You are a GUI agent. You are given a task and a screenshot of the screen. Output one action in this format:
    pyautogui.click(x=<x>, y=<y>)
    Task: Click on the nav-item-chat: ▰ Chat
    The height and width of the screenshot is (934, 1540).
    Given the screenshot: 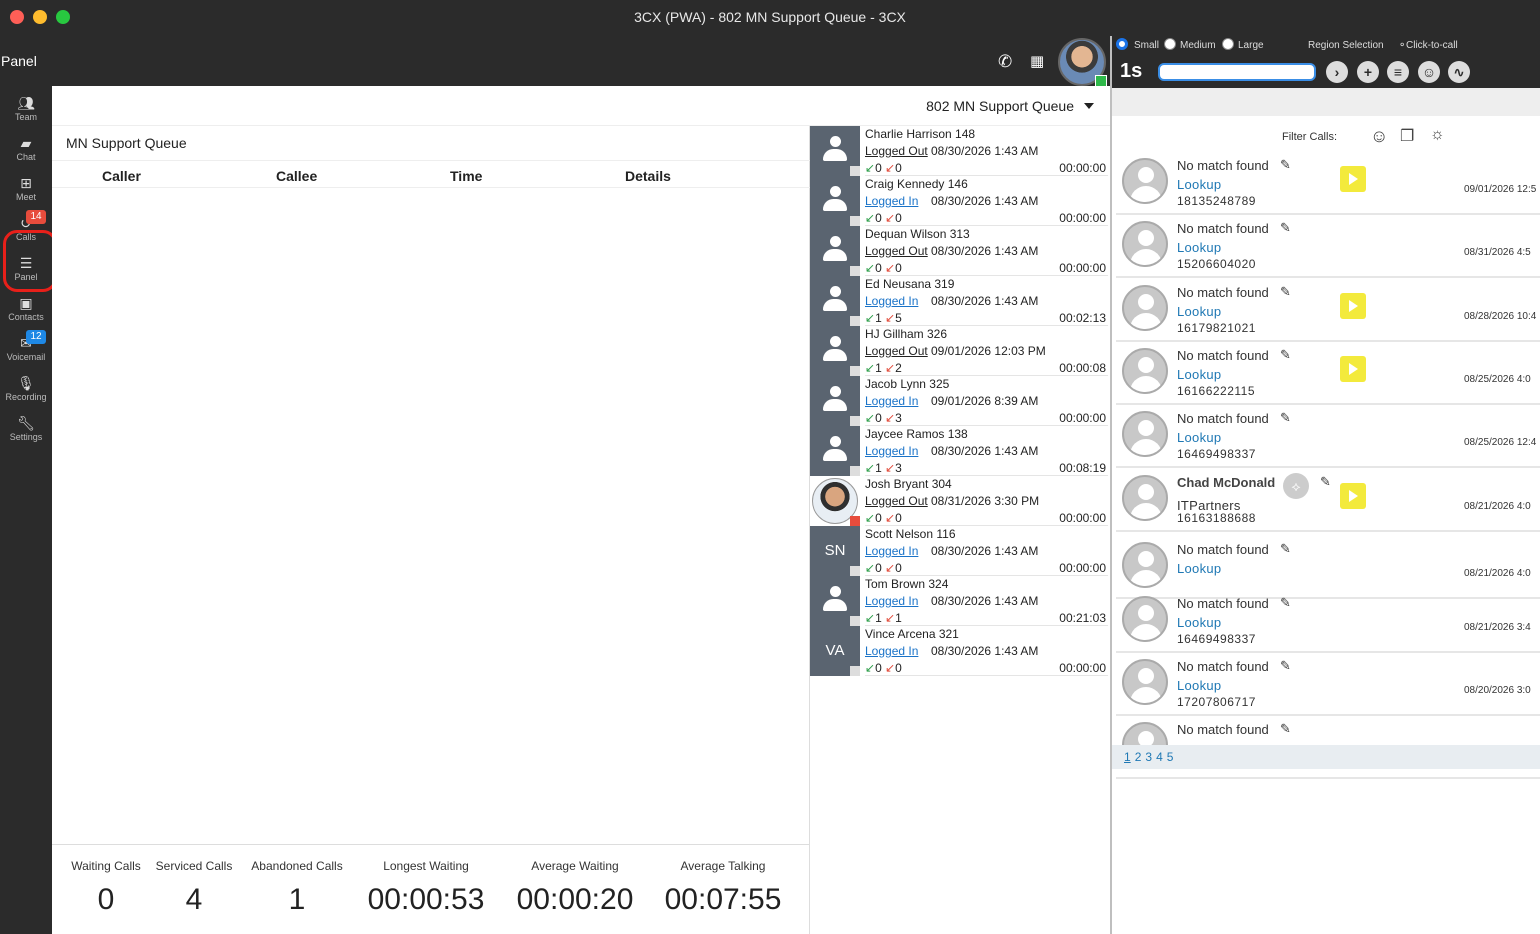 What is the action you would take?
    pyautogui.click(x=26, y=150)
    